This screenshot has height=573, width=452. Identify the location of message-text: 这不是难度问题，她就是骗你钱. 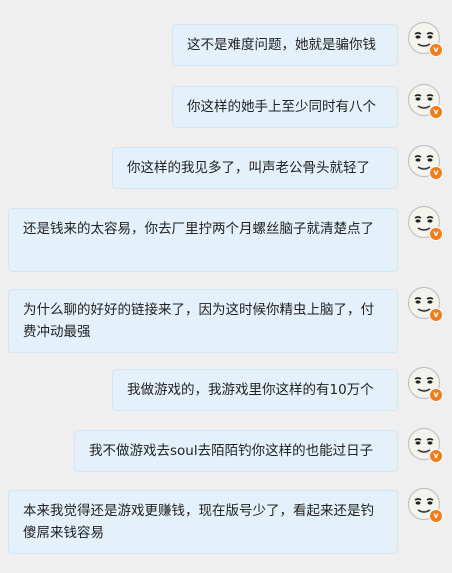
(281, 45).